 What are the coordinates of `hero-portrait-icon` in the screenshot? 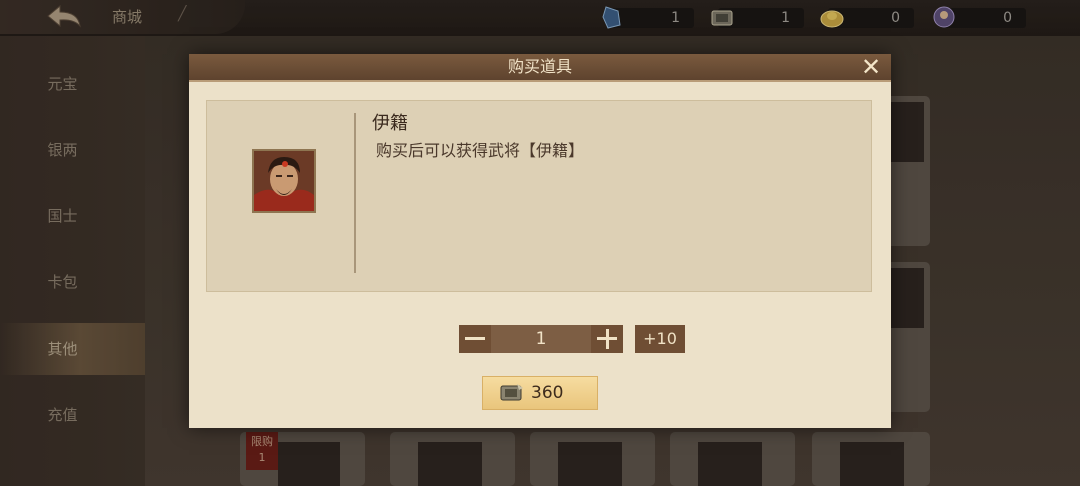 It's located at (284, 181).